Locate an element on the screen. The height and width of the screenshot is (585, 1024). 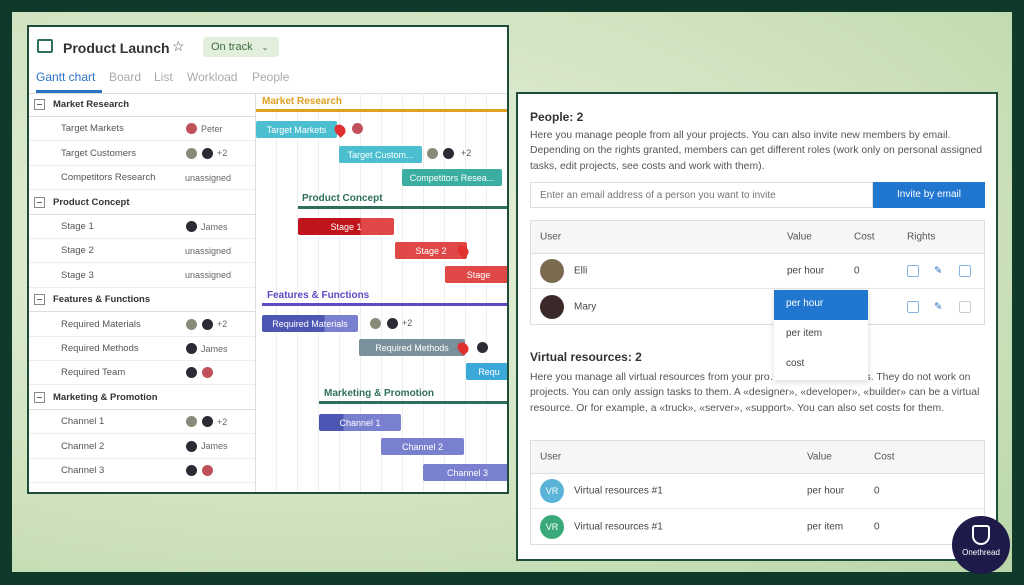
task-row: Target Markets Peter is located at coordinates (142, 129).